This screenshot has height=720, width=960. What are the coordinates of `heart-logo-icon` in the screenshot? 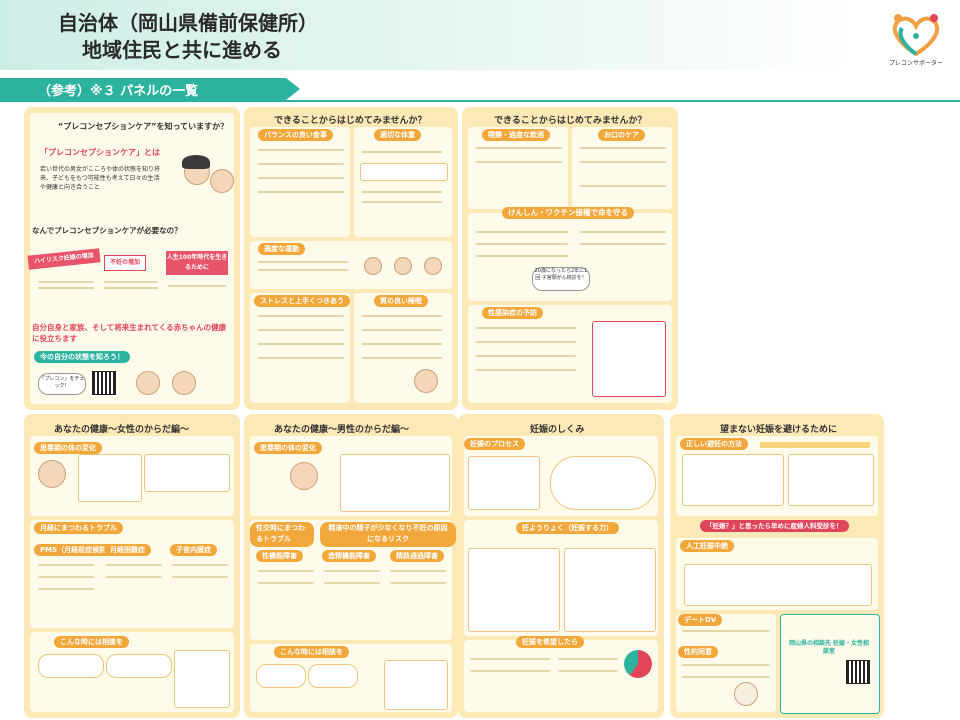 It's located at (916, 35).